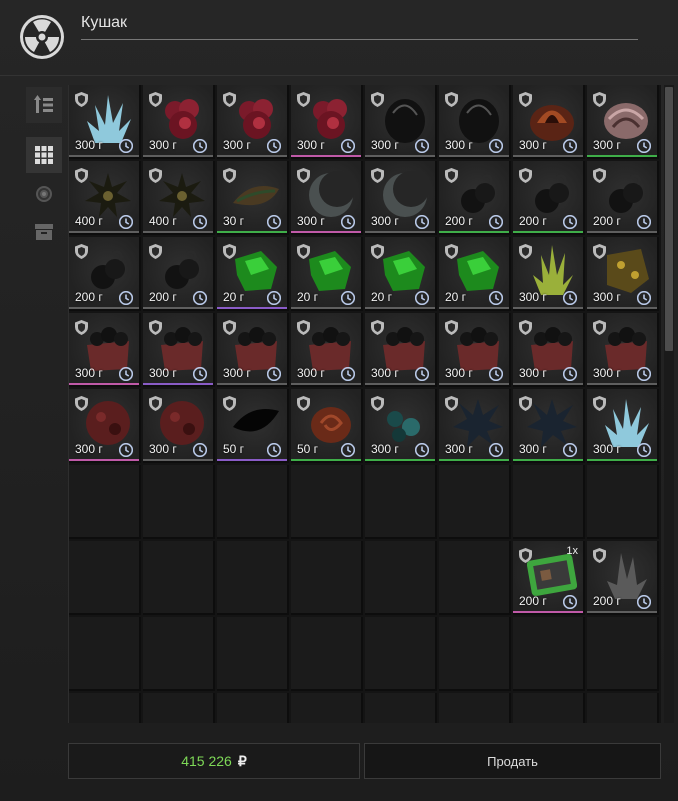 The height and width of the screenshot is (801, 678). Describe the element at coordinates (669, 219) in the screenshot. I see `scroll-thumb` at that location.